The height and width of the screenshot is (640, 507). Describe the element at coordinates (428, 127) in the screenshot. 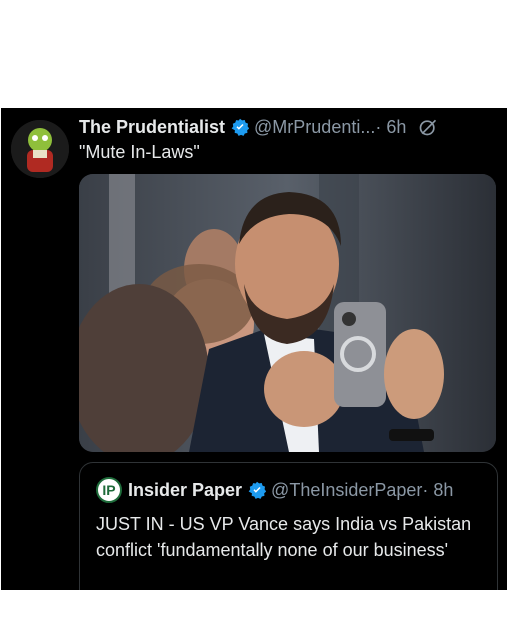

I see `grok-icon` at that location.